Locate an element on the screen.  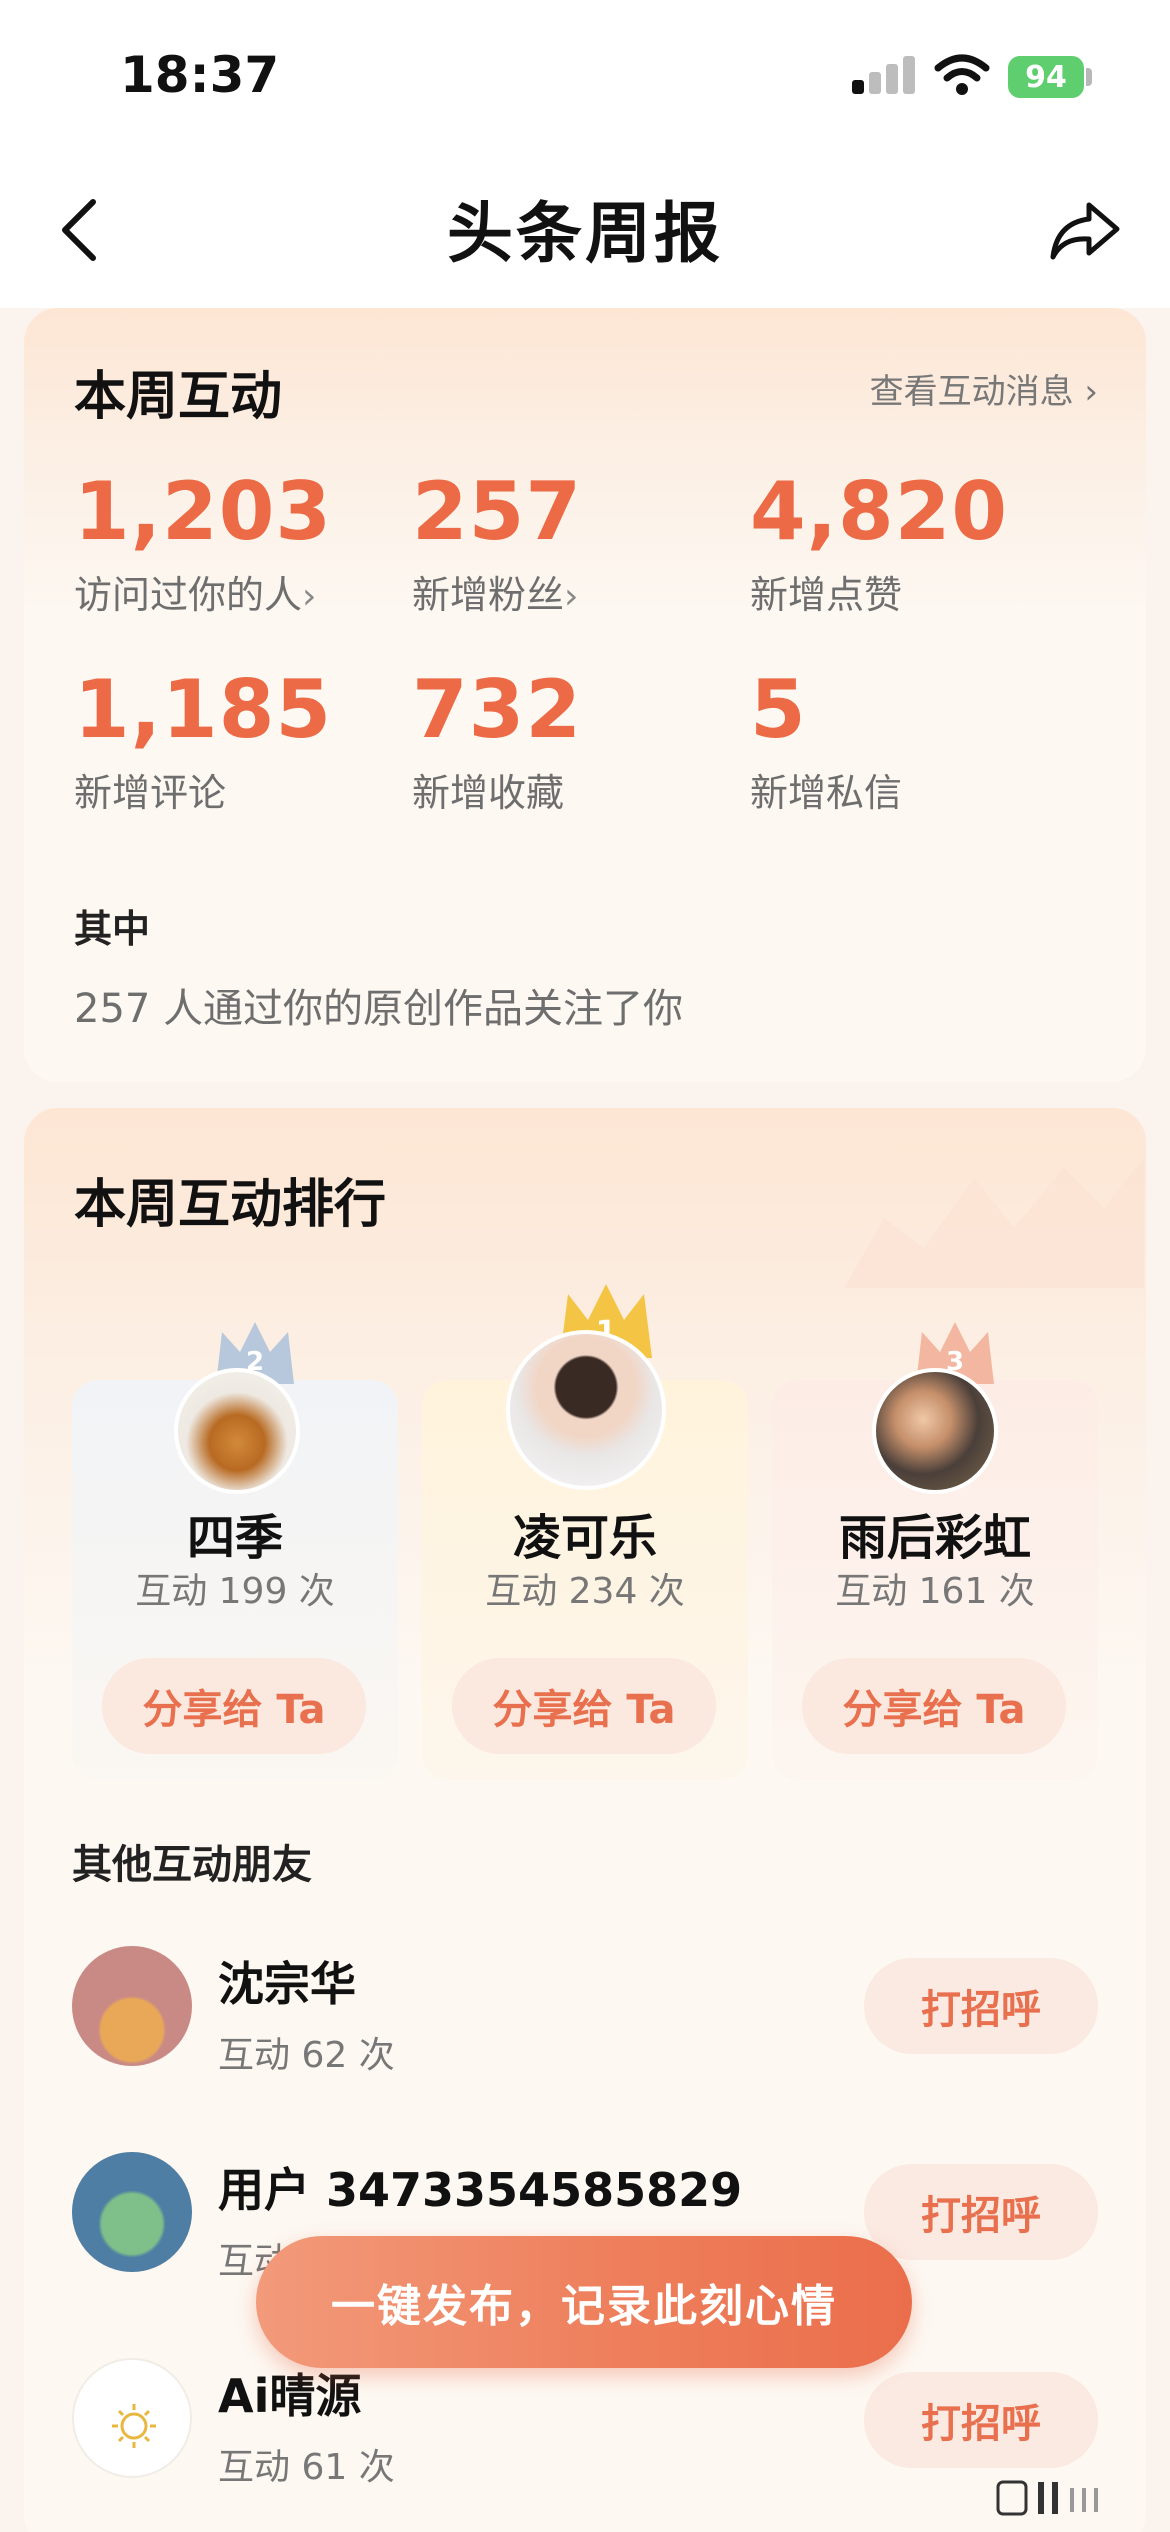
battery-nub is located at coordinates (1089, 77).